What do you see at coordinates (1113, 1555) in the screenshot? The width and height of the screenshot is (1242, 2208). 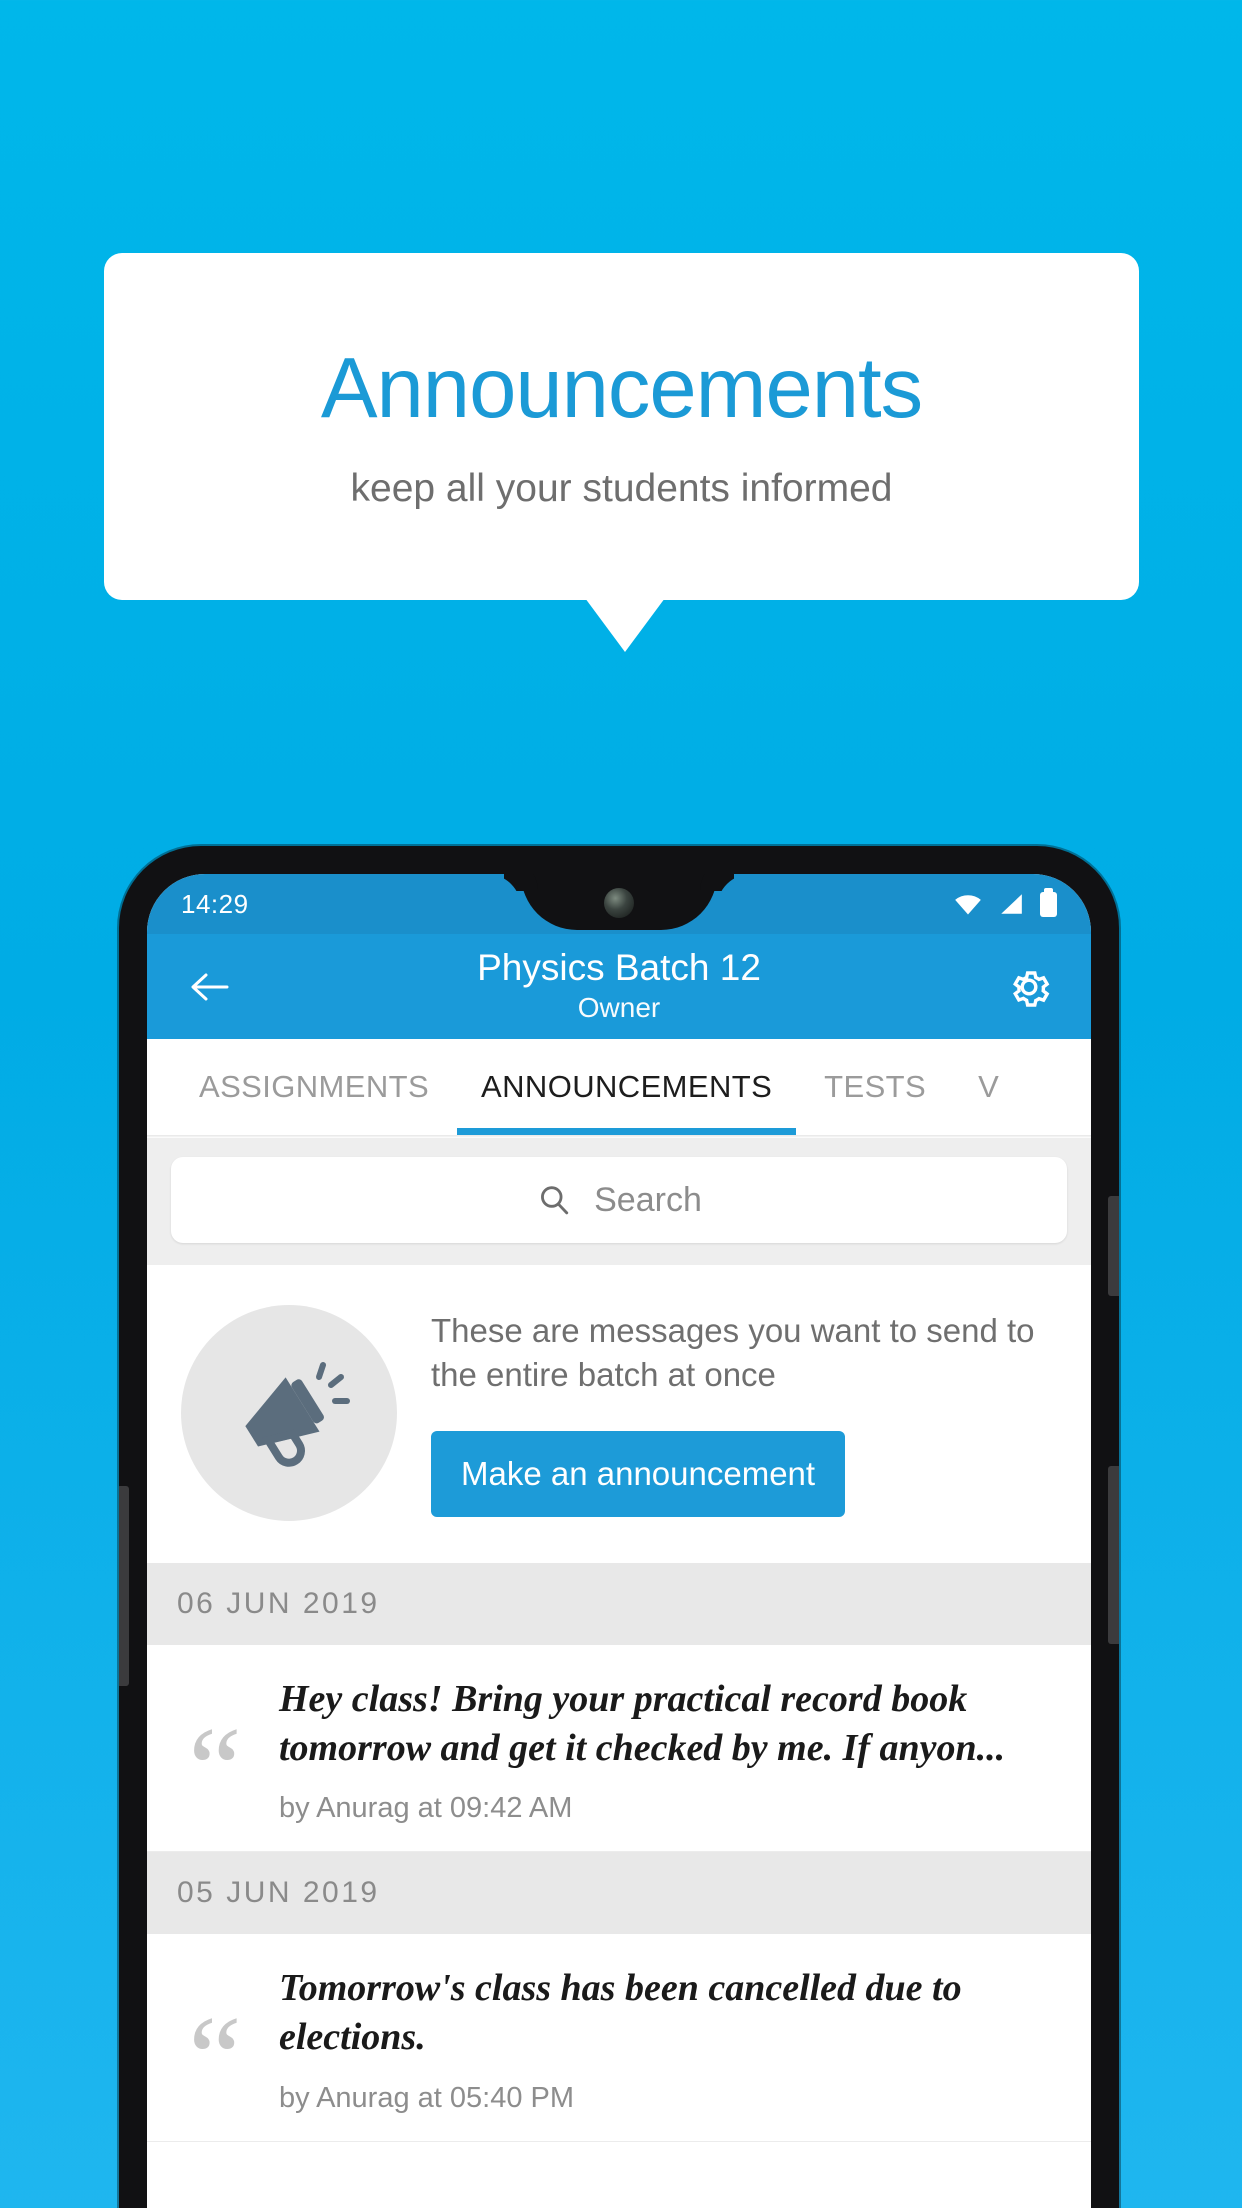 I see `volume-button` at bounding box center [1113, 1555].